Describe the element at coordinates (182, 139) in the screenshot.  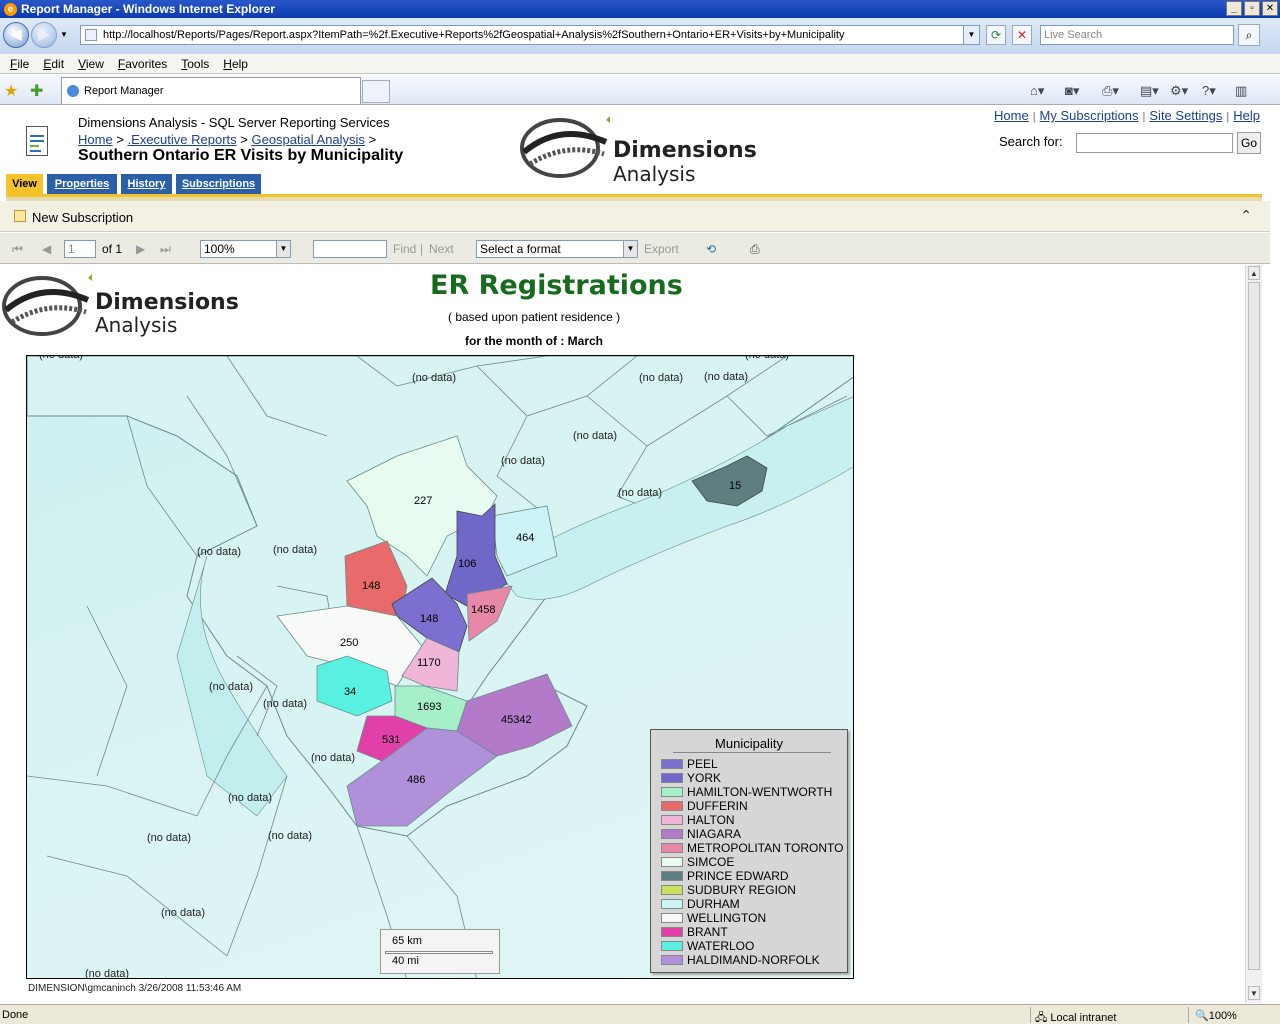
I see `breadcrumb-executive-reports: .Executive Reports` at that location.